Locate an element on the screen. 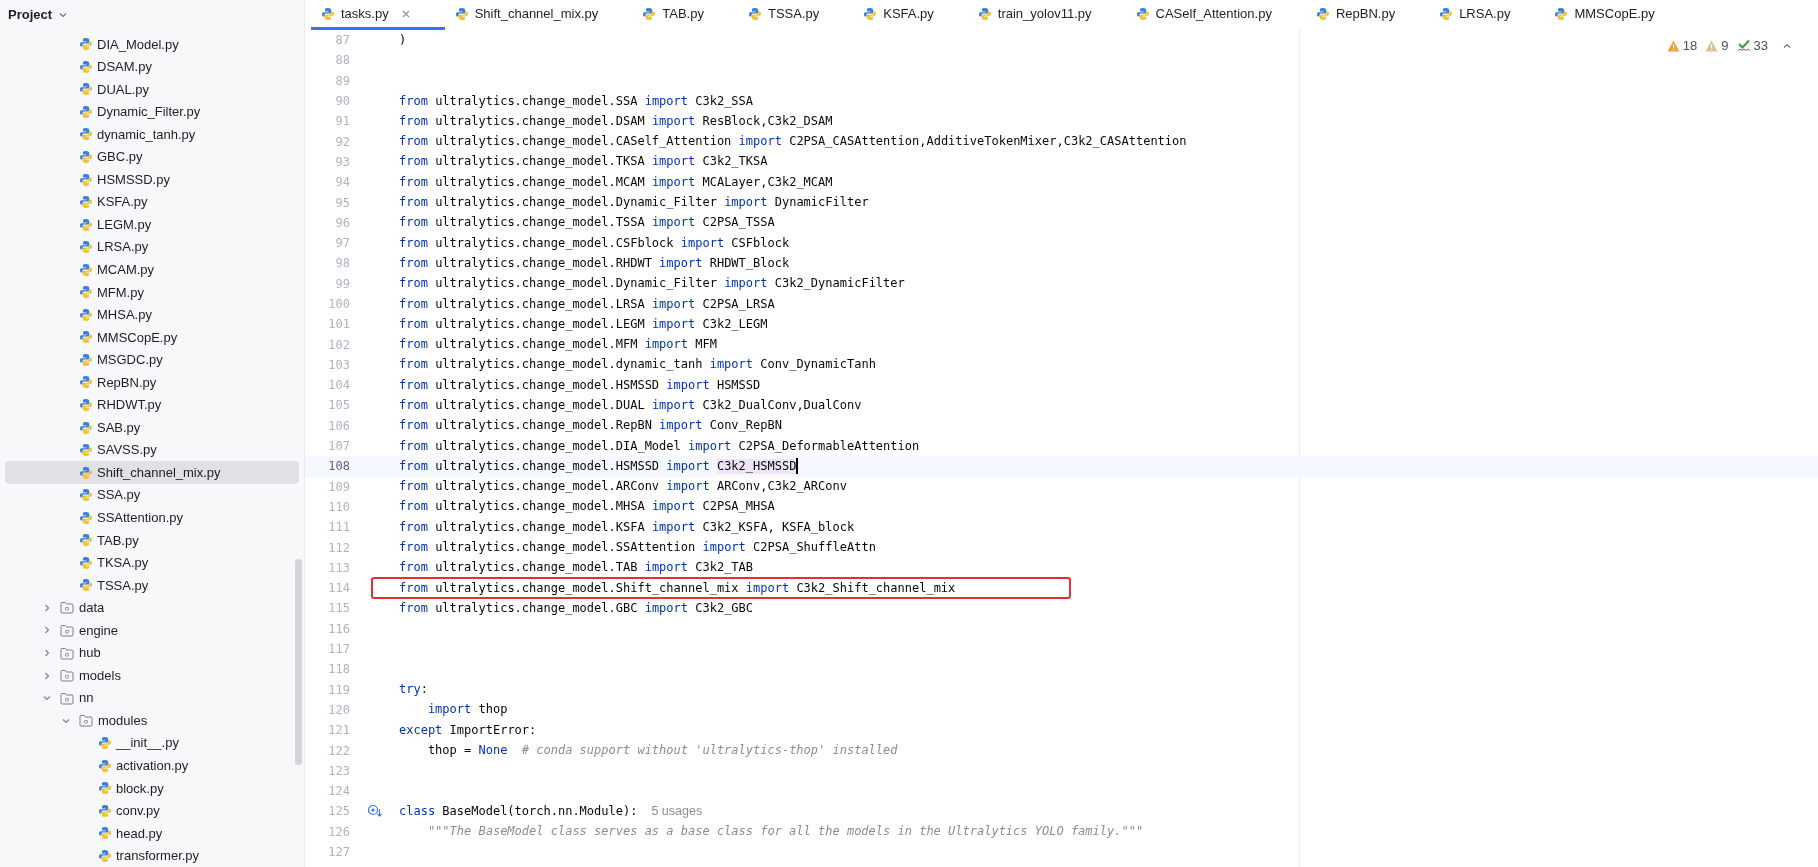  line-number: 100 is located at coordinates (338, 304).